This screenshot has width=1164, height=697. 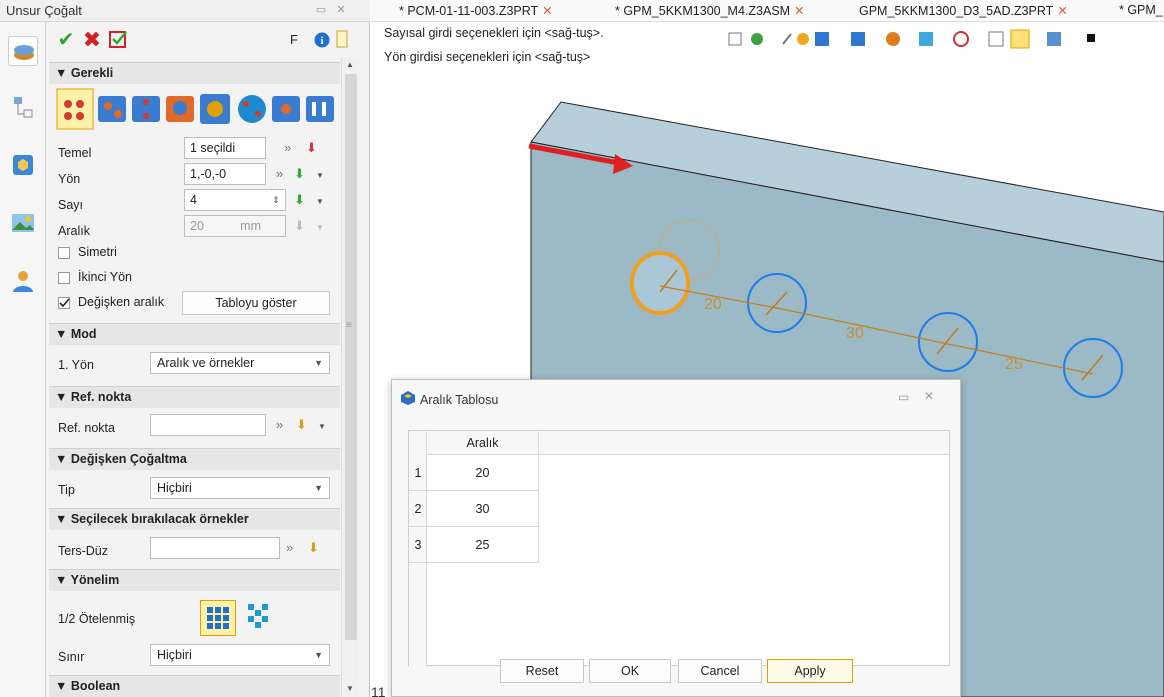 I want to click on pick-red-icon: ⬇, so click(x=311, y=148).